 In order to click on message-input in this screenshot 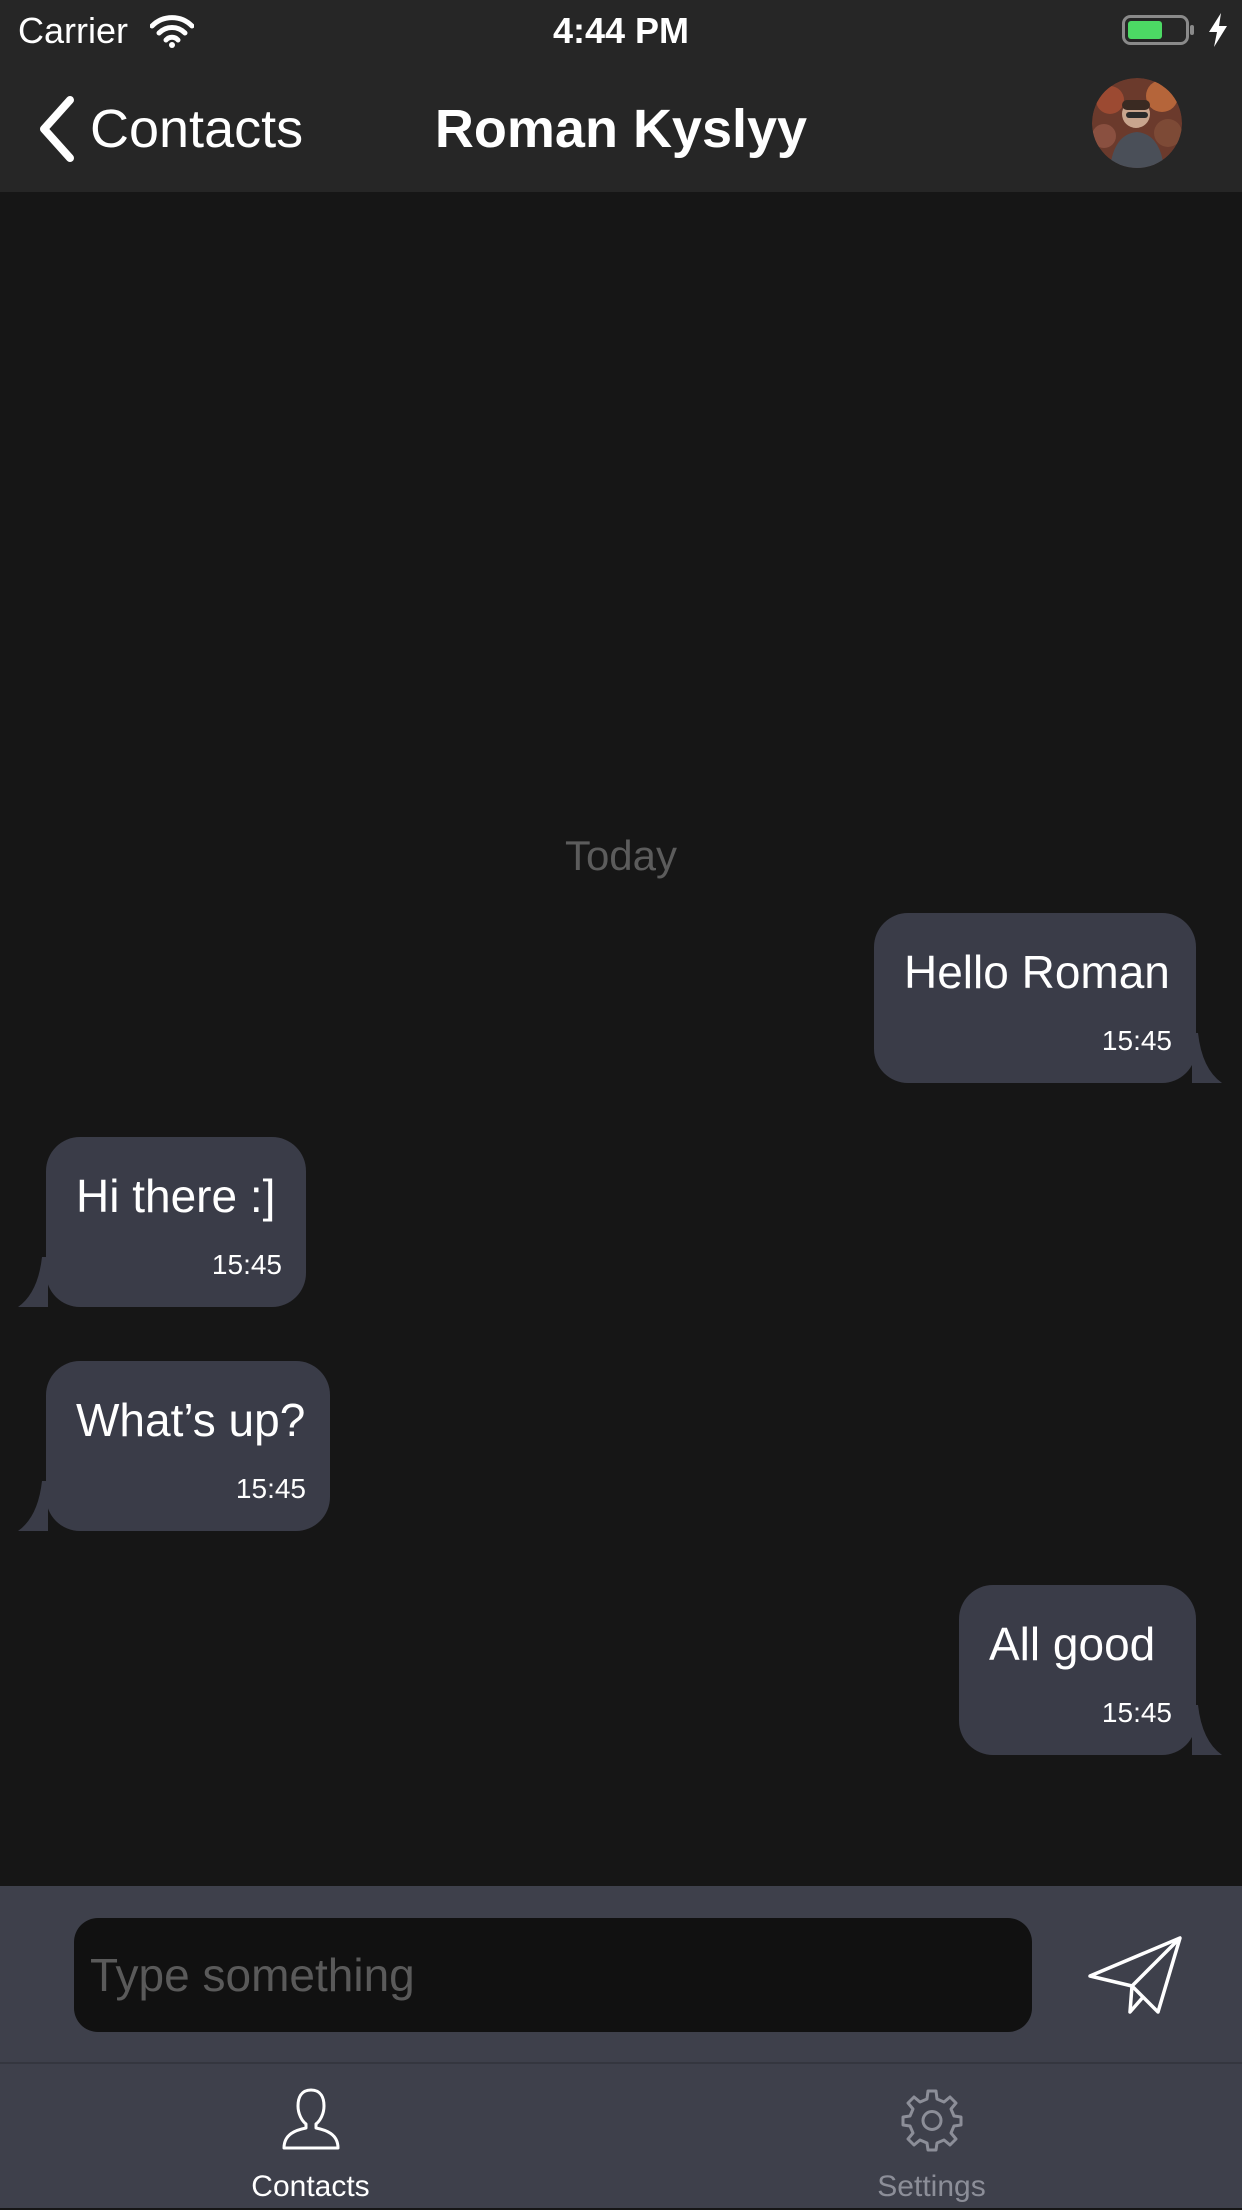, I will do `click(553, 1975)`.